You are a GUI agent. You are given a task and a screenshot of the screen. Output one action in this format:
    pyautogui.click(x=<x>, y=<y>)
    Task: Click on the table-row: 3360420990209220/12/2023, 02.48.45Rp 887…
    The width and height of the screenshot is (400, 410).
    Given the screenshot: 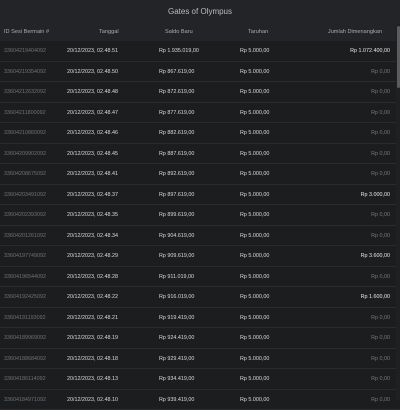 What is the action you would take?
    pyautogui.click(x=200, y=154)
    